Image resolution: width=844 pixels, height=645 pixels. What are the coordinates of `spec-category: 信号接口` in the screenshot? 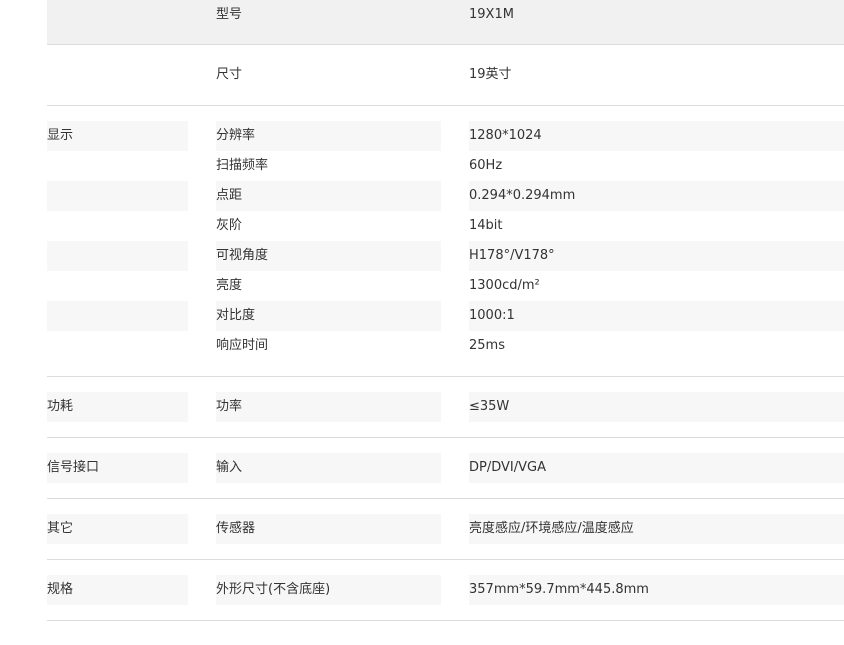 It's located at (117, 468).